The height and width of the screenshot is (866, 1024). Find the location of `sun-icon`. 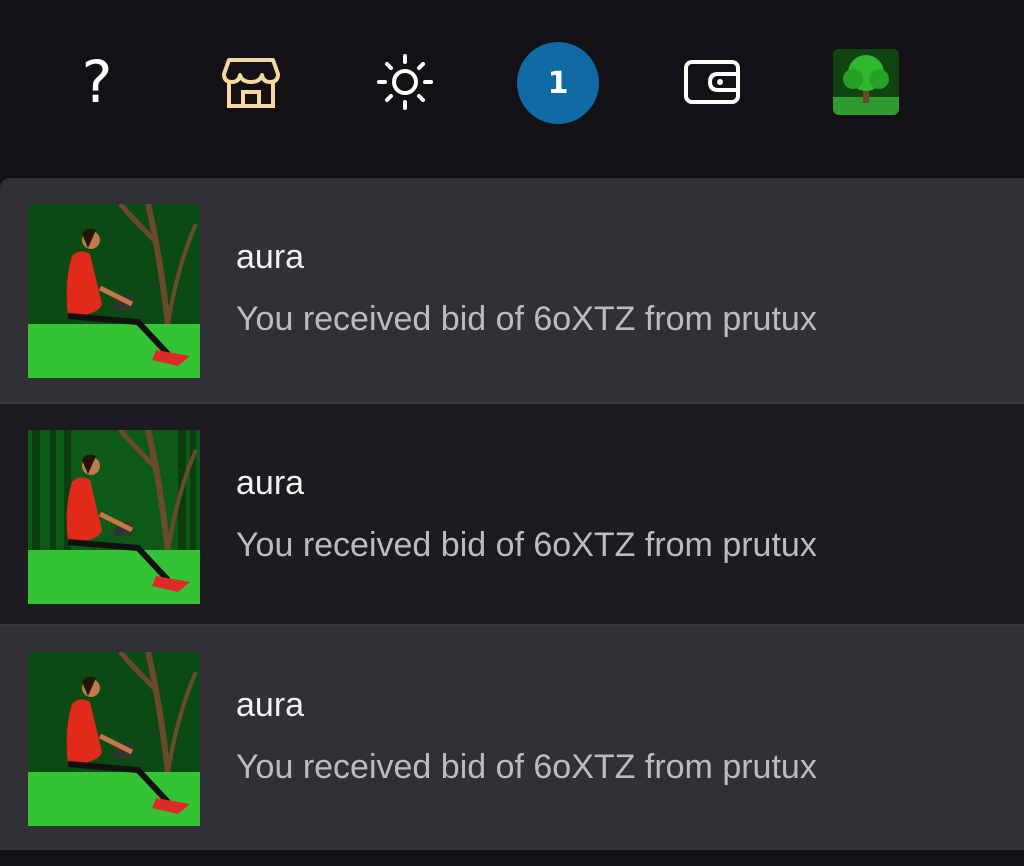

sun-icon is located at coordinates (405, 82).